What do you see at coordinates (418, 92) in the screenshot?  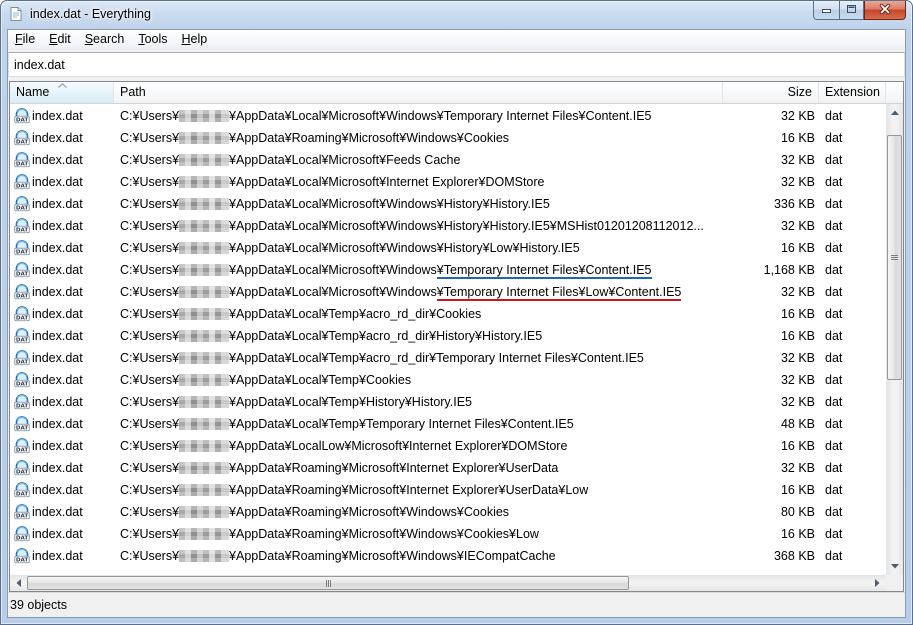 I see `column-header-path: Path` at bounding box center [418, 92].